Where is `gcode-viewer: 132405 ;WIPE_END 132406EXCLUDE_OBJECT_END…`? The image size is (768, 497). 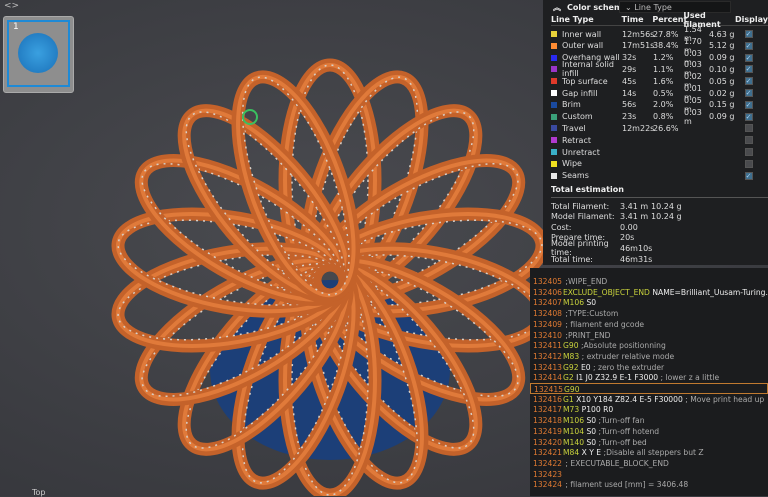
gcode-viewer: 132405 ;WIPE_END 132406EXCLUDE_OBJECT_END… is located at coordinates (649, 382).